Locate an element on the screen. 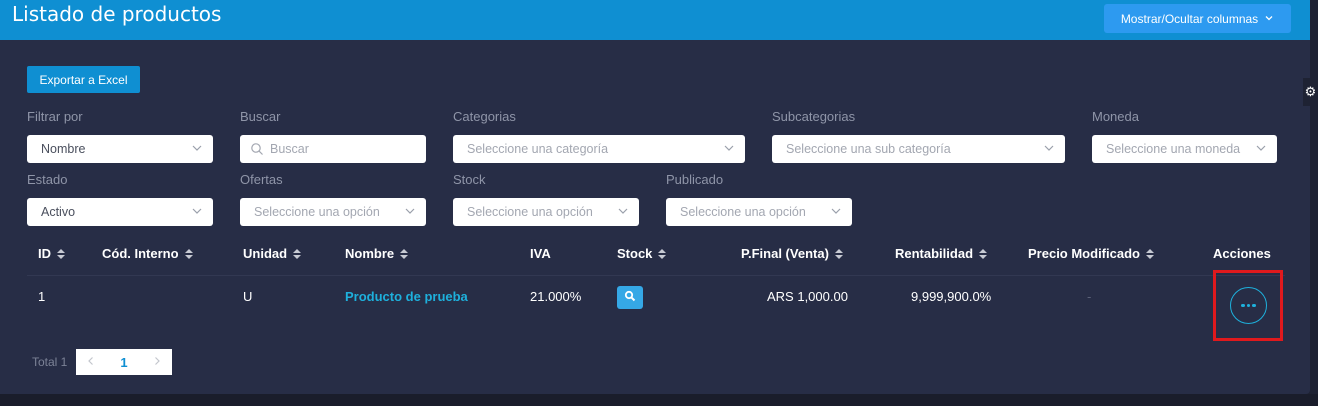 The width and height of the screenshot is (1318, 406). more-actions-button is located at coordinates (1248, 305).